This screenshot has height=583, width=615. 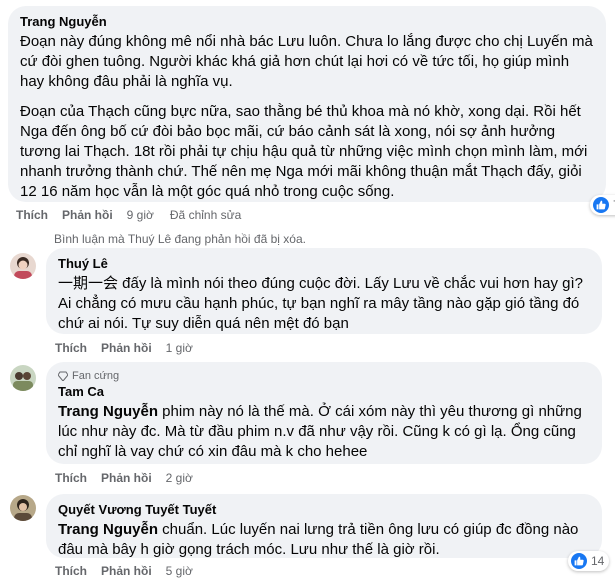 What do you see at coordinates (324, 510) in the screenshot?
I see `comment-author: Quyết Vương Tuyết Tuyết` at bounding box center [324, 510].